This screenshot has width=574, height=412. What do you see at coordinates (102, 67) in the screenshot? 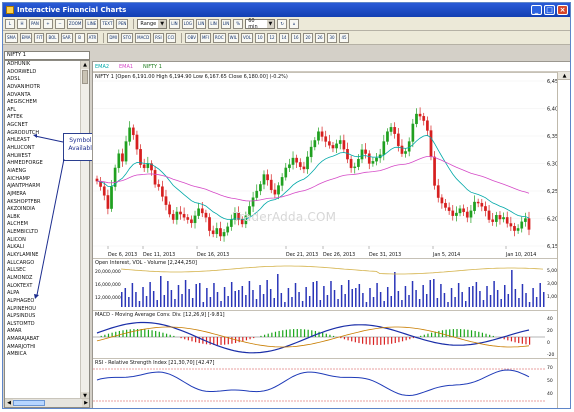
I see `legend-ema2: EMA2` at bounding box center [102, 67].